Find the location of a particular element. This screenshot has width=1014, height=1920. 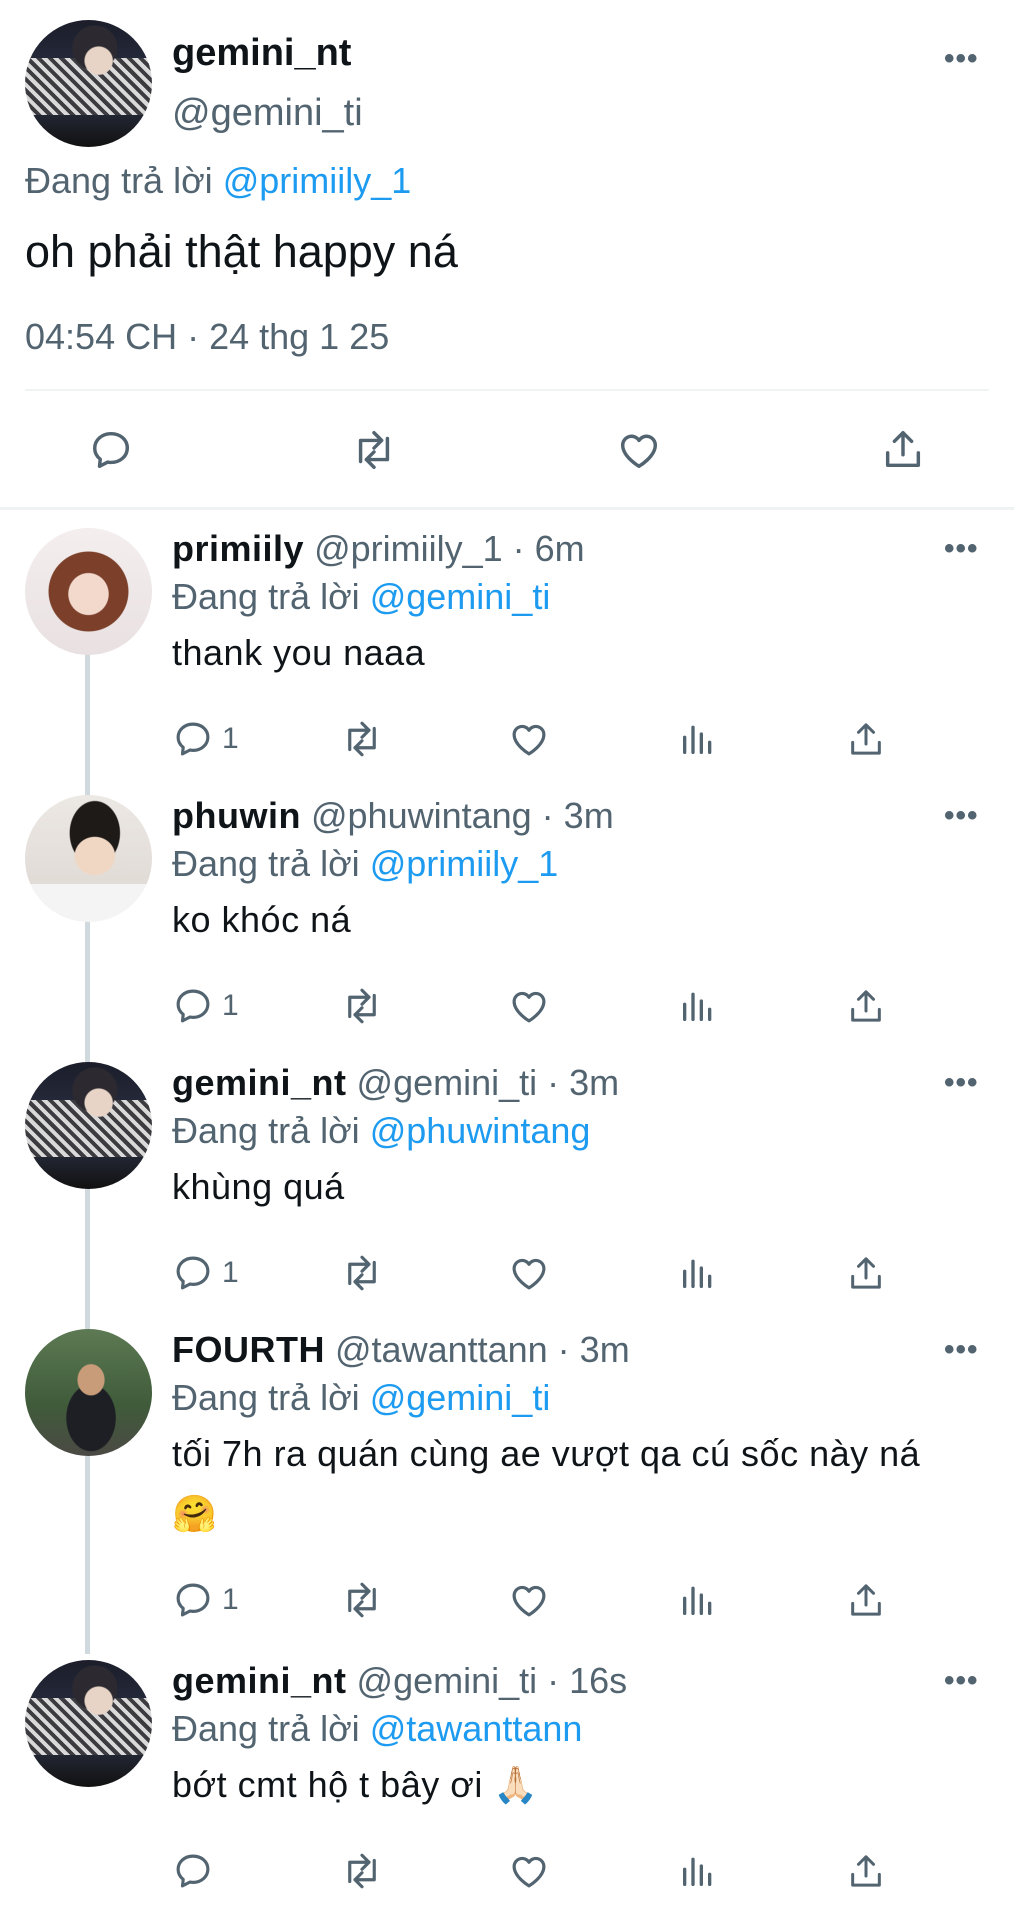

tweet-text: khùng quá is located at coordinates (258, 1186).